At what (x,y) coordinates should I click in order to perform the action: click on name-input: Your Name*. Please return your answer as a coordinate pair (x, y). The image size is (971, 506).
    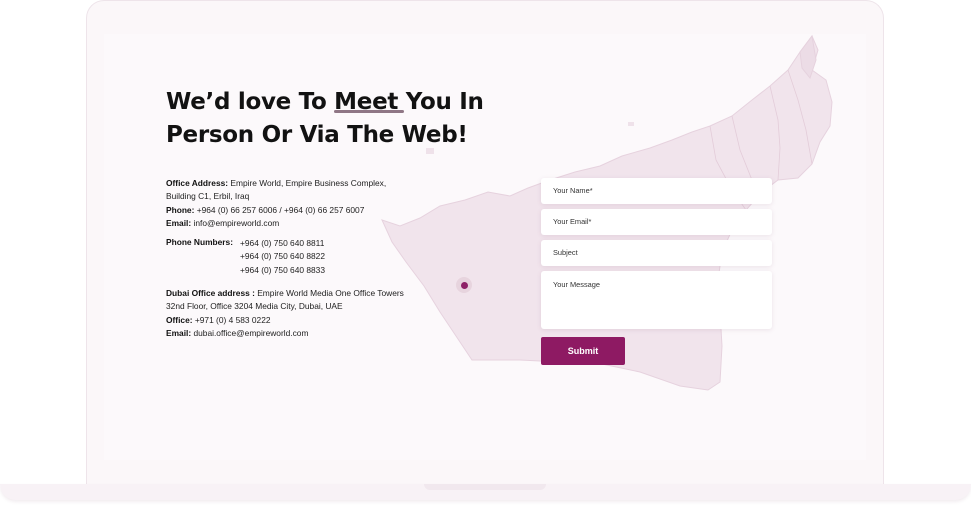
    Looking at the image, I should click on (656, 191).